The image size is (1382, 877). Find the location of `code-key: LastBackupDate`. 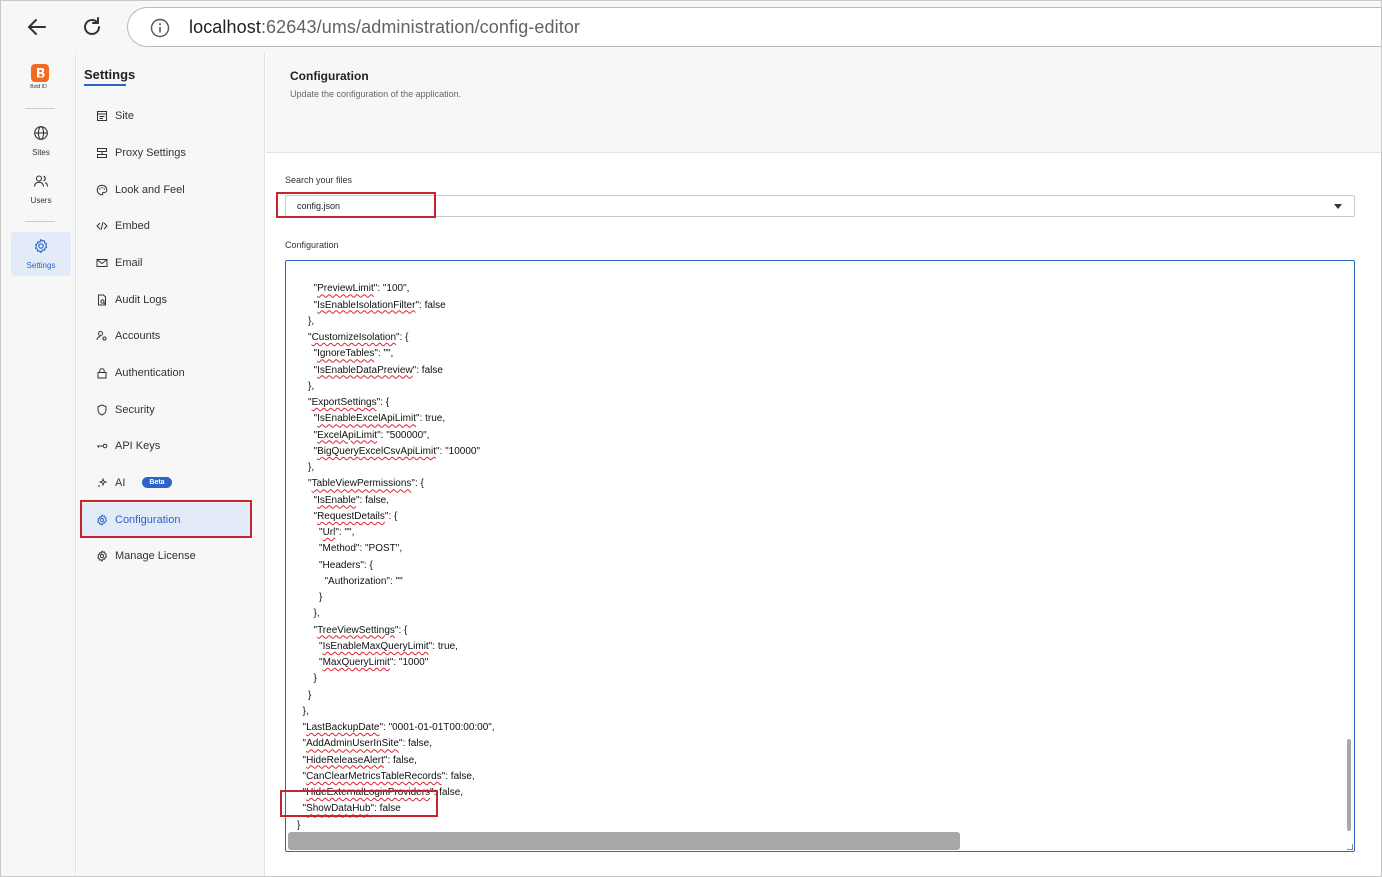

code-key: LastBackupDate is located at coordinates (343, 727).